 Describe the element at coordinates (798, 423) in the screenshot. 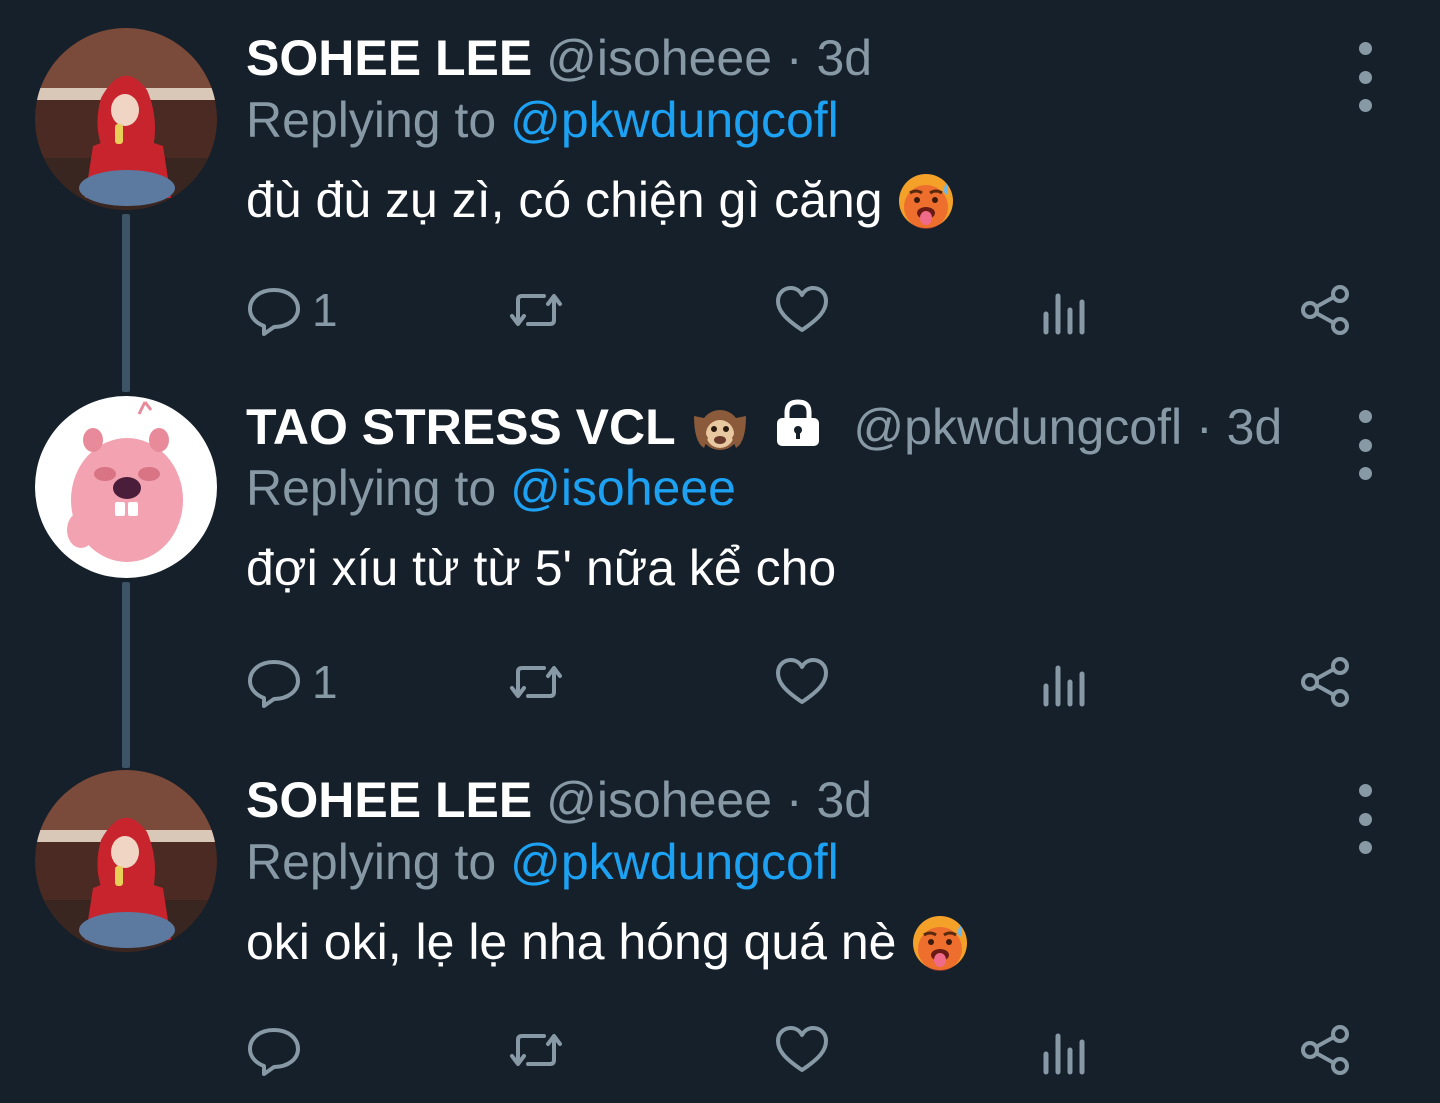

I see `lock-icon` at that location.